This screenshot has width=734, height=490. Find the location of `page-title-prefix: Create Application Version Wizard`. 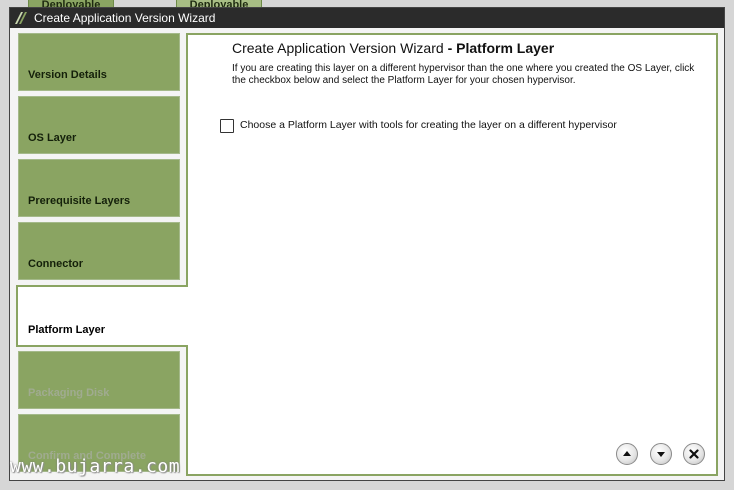

page-title-prefix: Create Application Version Wizard is located at coordinates (338, 48).